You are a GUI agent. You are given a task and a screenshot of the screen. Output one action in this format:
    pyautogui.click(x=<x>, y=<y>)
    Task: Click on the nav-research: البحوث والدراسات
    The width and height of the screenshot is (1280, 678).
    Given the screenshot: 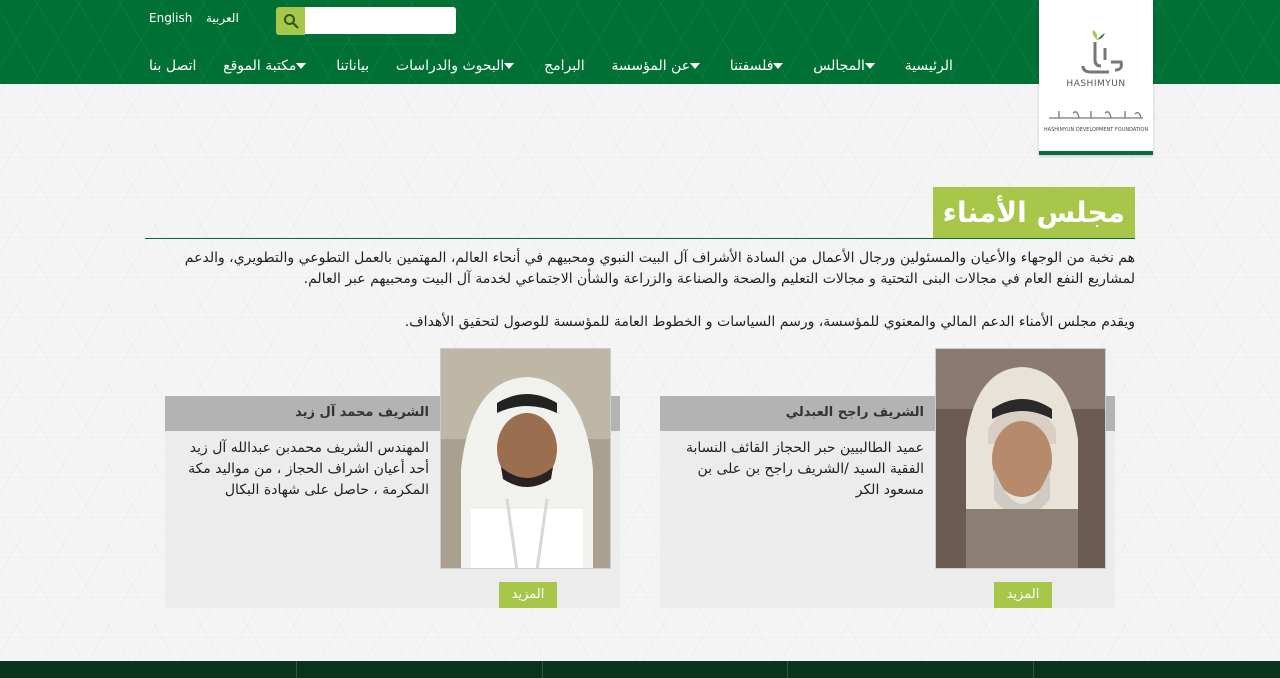 What is the action you would take?
    pyautogui.click(x=456, y=66)
    